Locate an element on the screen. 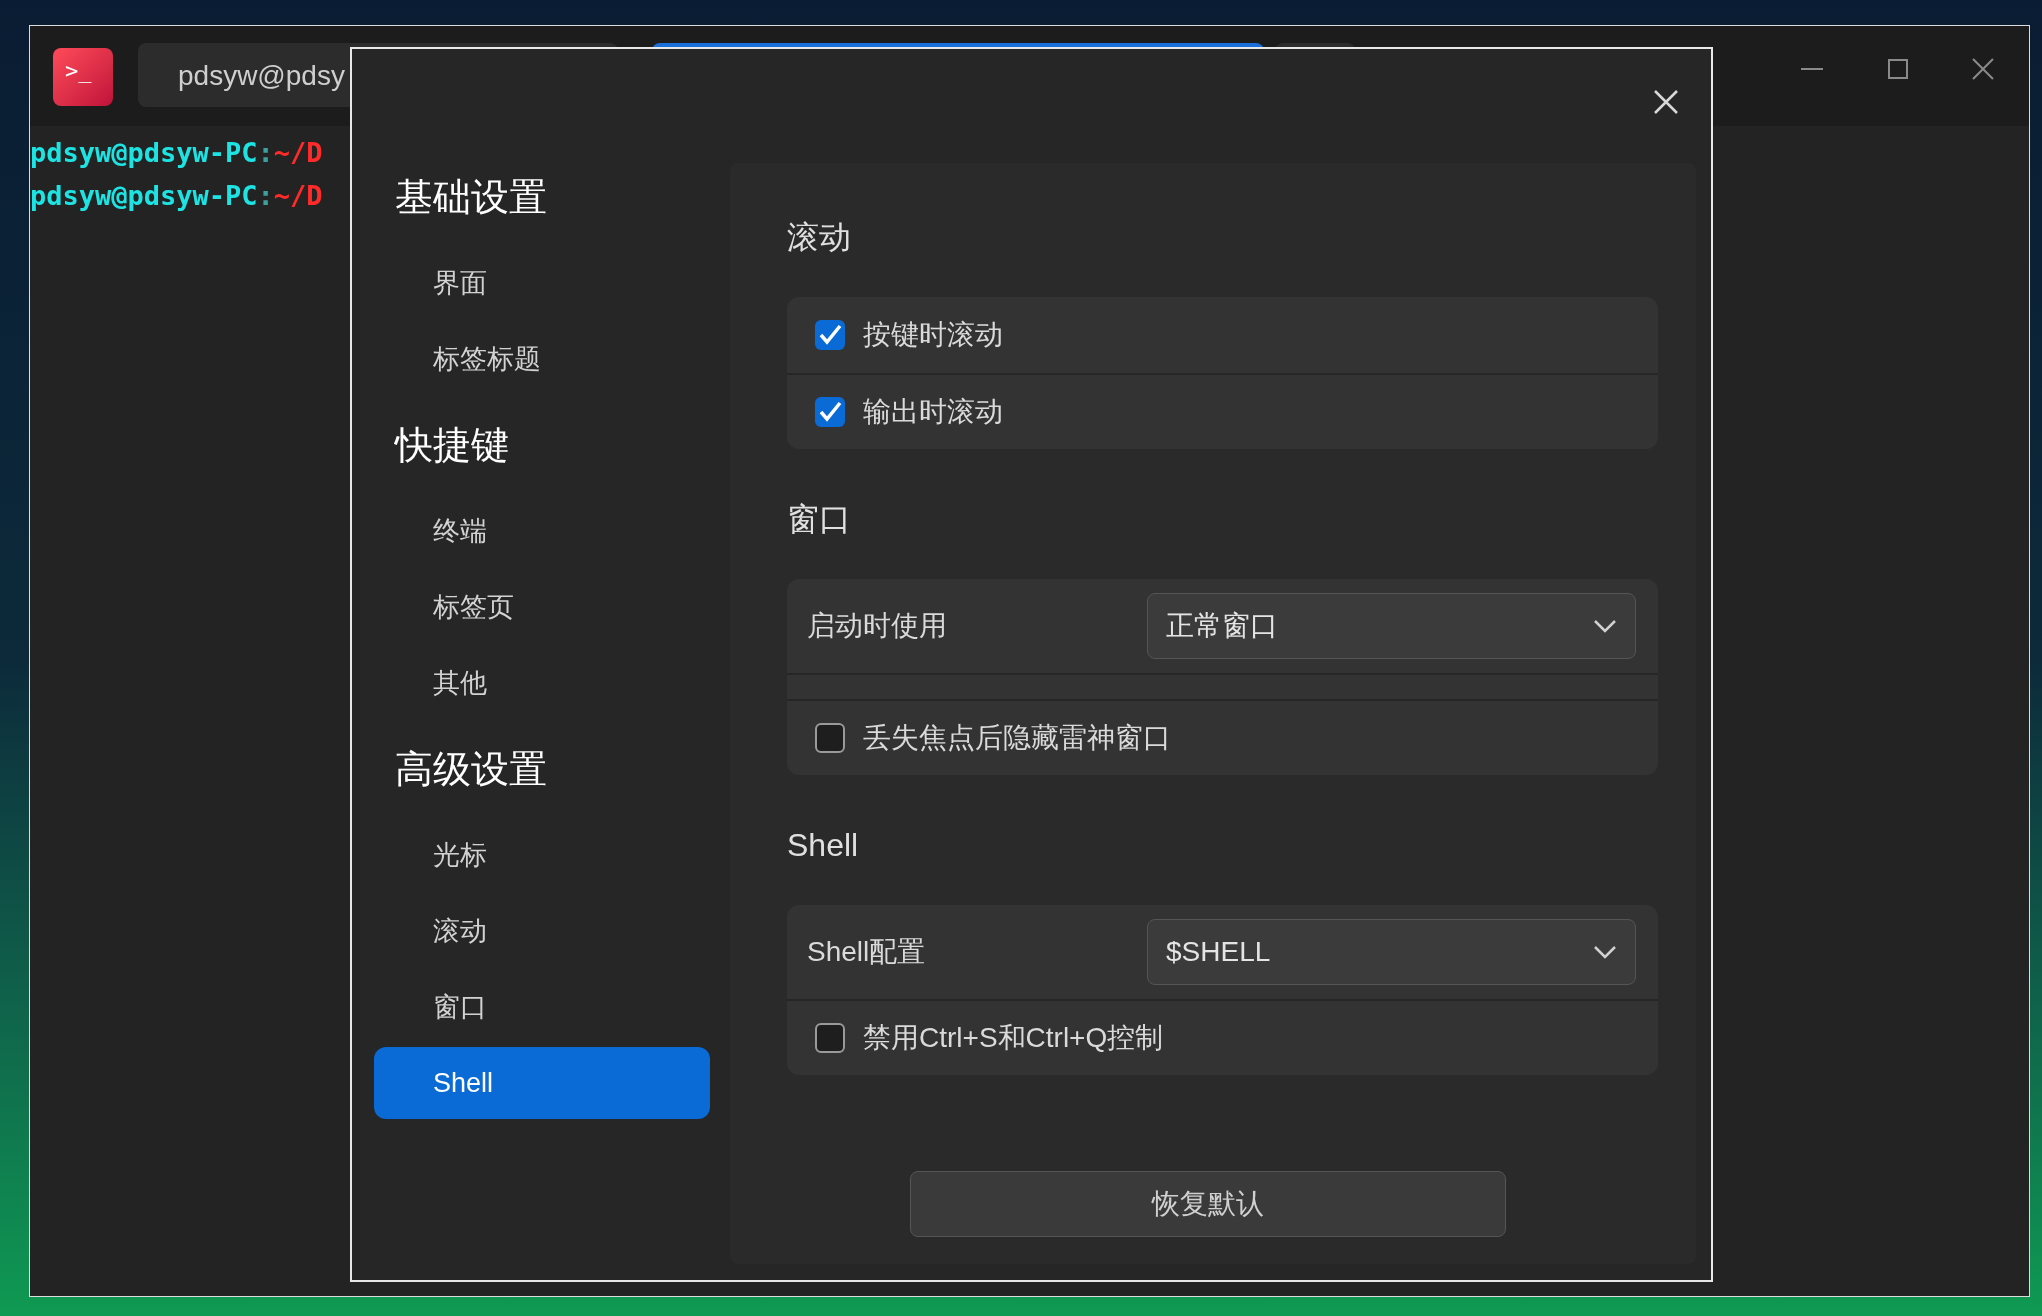 The width and height of the screenshot is (2042, 1316). sidebar-item: 界面 is located at coordinates (542, 283).